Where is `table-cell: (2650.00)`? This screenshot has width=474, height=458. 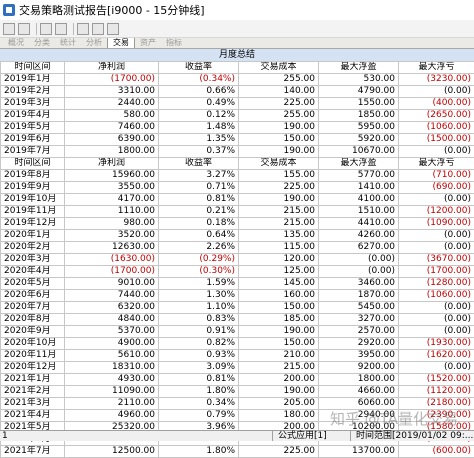
table-cell: (2650.00) is located at coordinates (436, 116).